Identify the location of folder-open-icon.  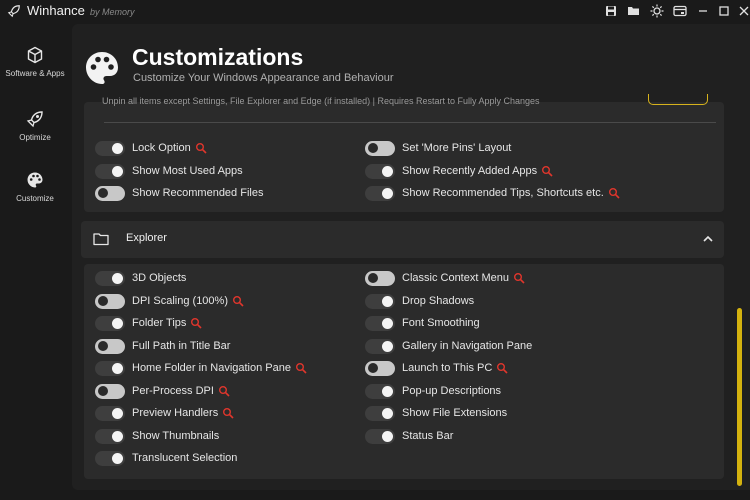
(633, 11).